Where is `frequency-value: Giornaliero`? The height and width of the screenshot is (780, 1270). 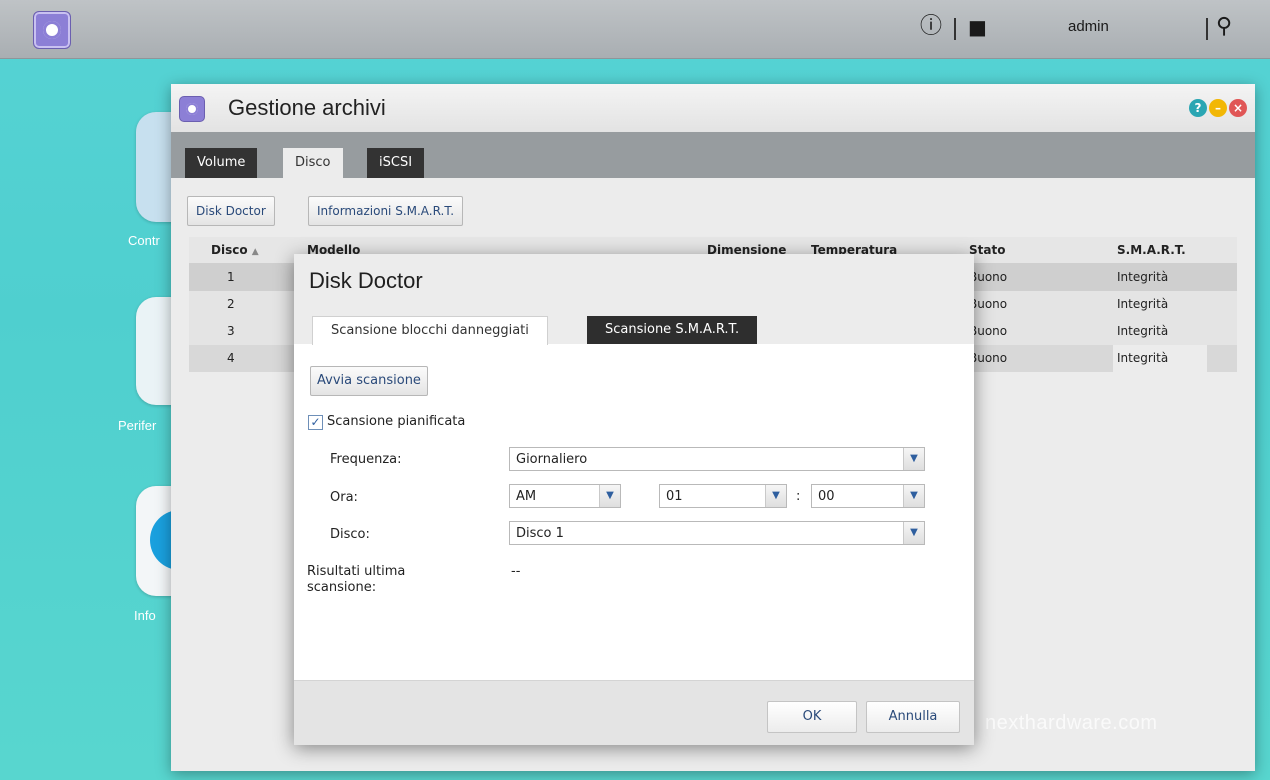 frequency-value: Giornaliero is located at coordinates (552, 459).